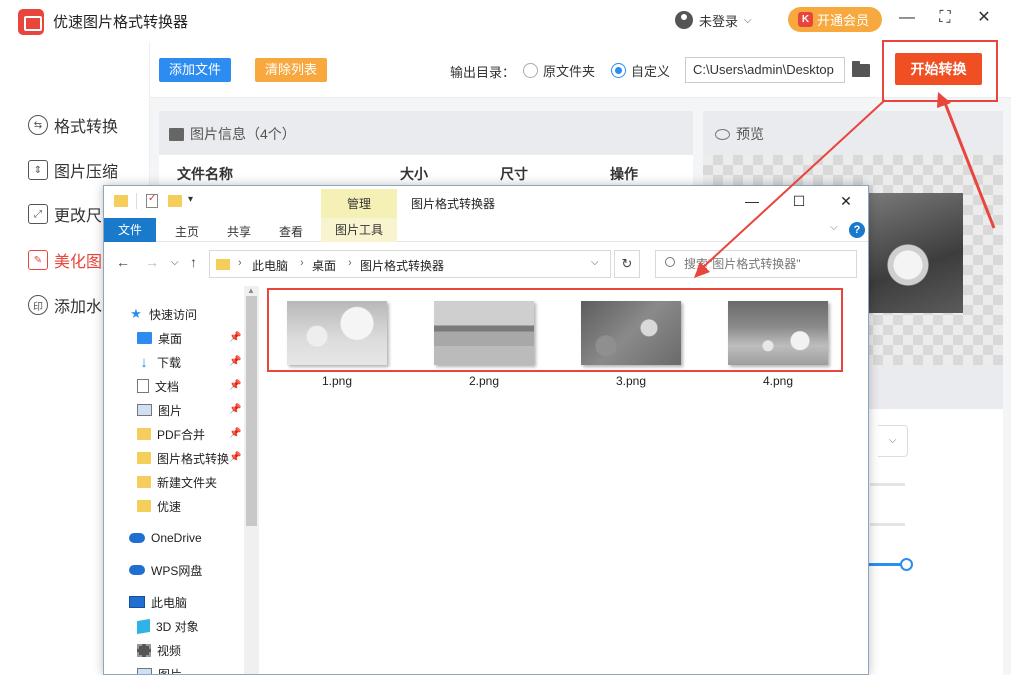  Describe the element at coordinates (159, 362) in the screenshot. I see `nav-item-downloads: ↓ 下载` at that location.